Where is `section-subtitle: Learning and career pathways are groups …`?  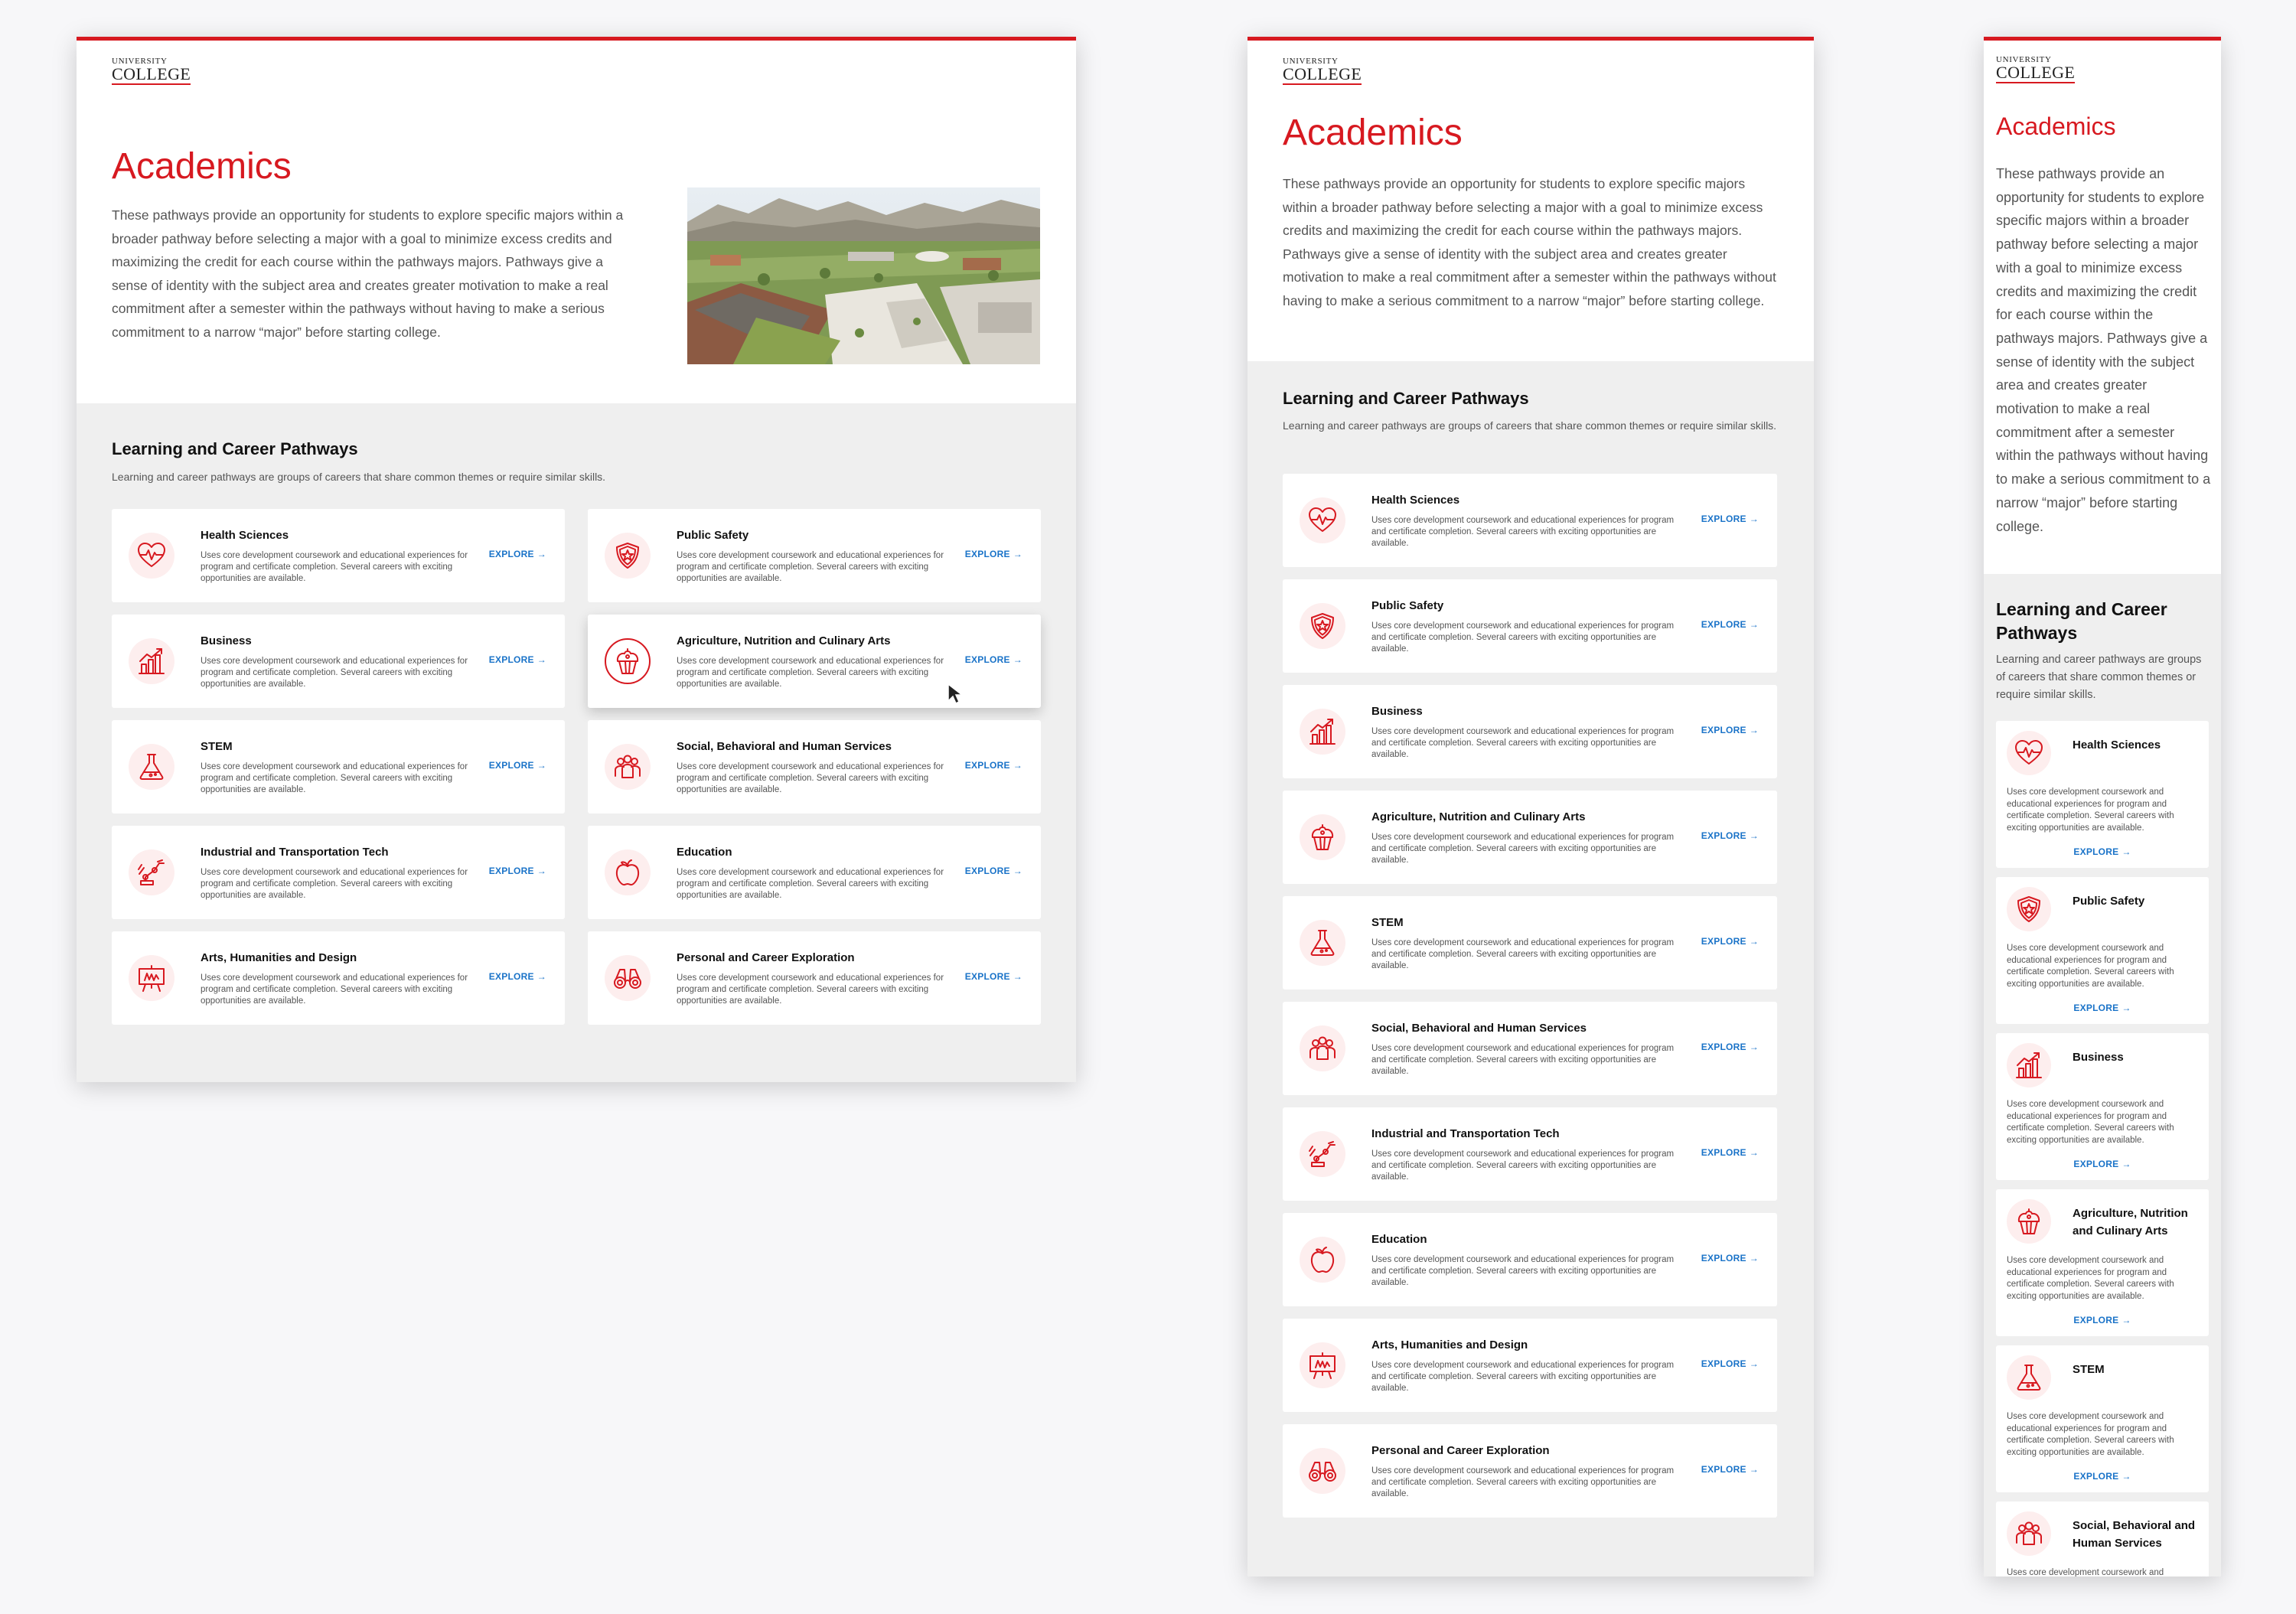
section-subtitle: Learning and career pathways are groups … is located at coordinates (2099, 677).